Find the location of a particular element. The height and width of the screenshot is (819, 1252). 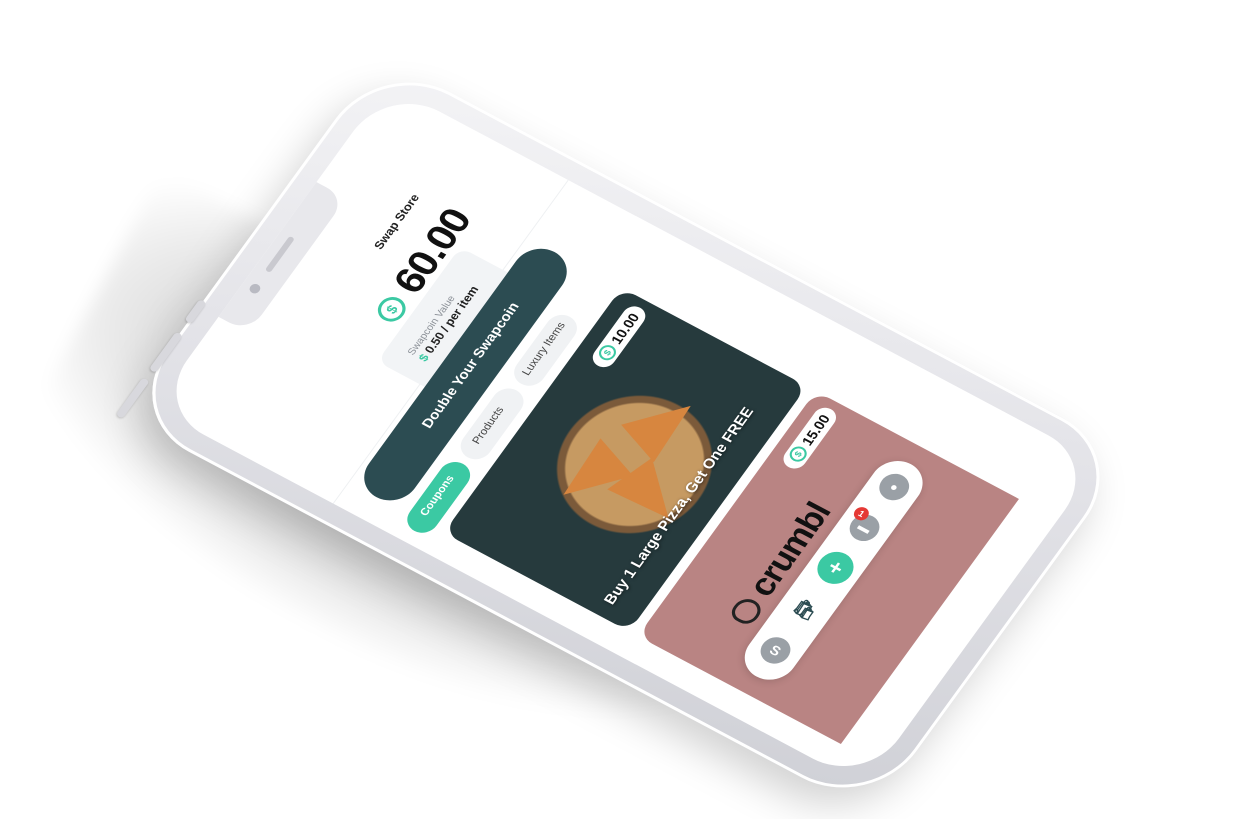

cookie-icon is located at coordinates (746, 611).